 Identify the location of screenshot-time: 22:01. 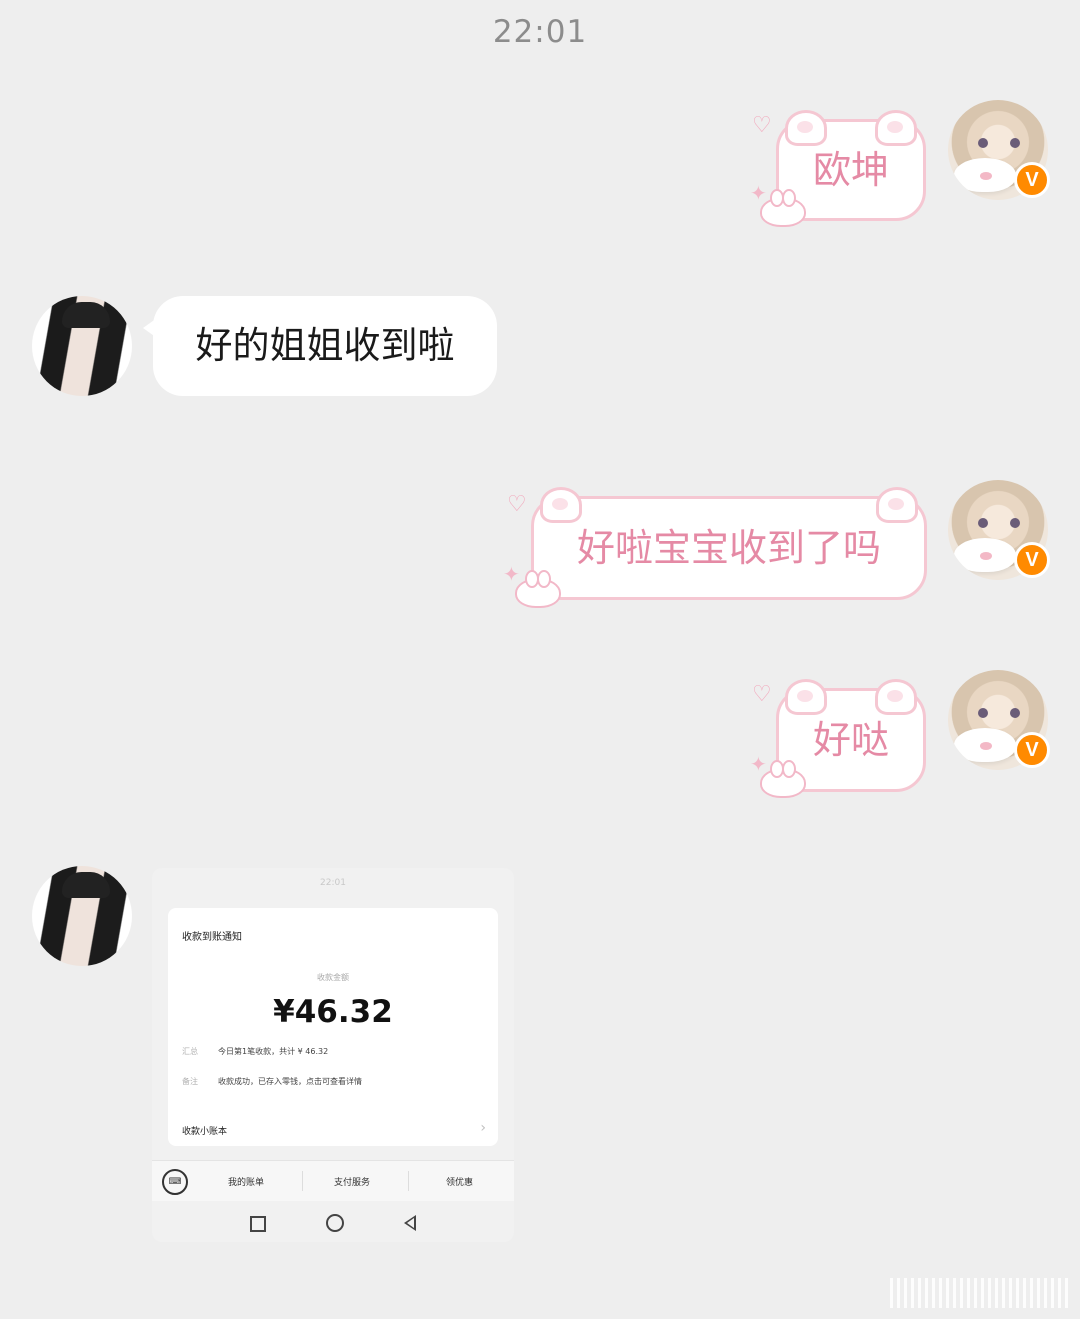
(333, 883).